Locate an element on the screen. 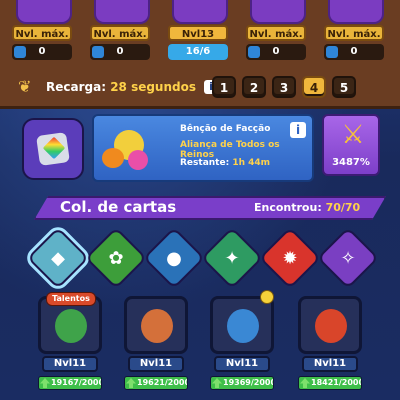 This screenshot has width=400, height=400. deck-tabs: 1 2 3 4 5 is located at coordinates (284, 87).